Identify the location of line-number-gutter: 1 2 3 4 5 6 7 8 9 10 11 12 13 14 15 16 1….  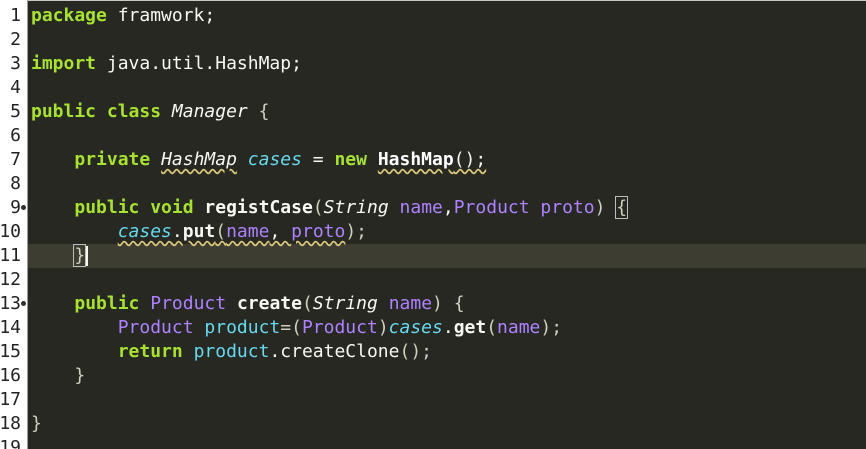
(14, 224).